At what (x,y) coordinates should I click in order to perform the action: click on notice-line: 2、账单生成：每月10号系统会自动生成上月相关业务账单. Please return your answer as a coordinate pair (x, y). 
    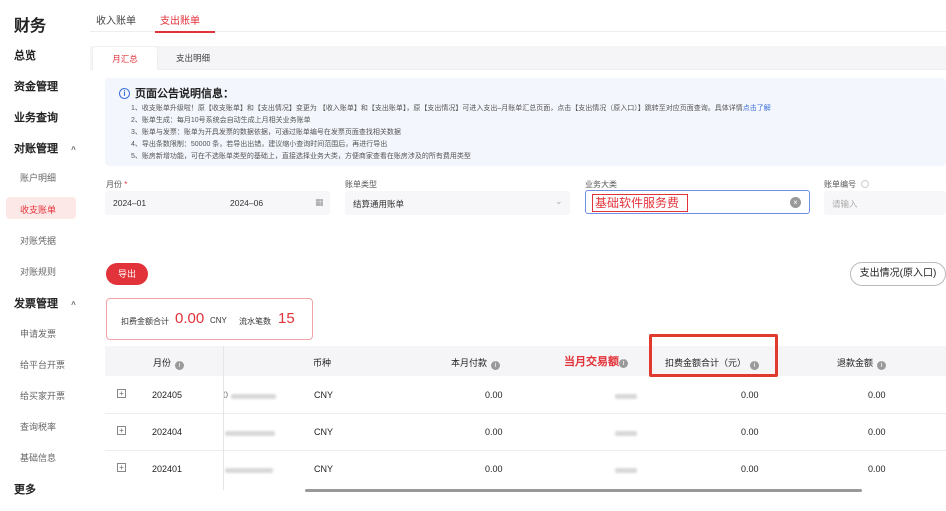
    Looking at the image, I should click on (221, 120).